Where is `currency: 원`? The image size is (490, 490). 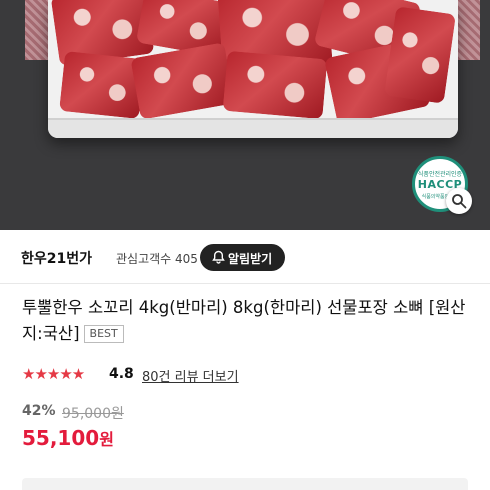 currency: 원 is located at coordinates (106, 439).